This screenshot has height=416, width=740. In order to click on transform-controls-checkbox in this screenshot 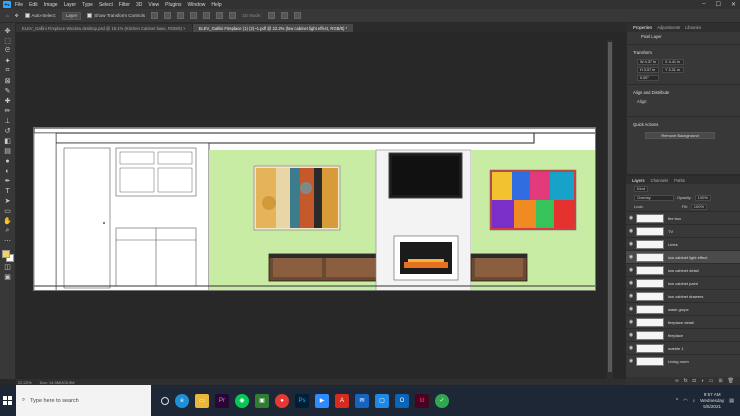, I will do `click(90, 15)`.